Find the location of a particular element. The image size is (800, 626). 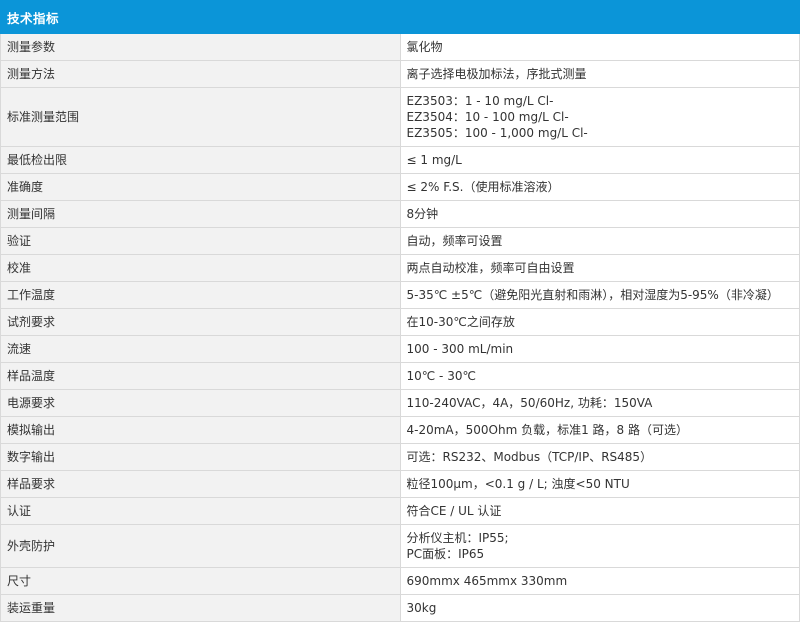

spec-label: 测量方法 is located at coordinates (200, 74).